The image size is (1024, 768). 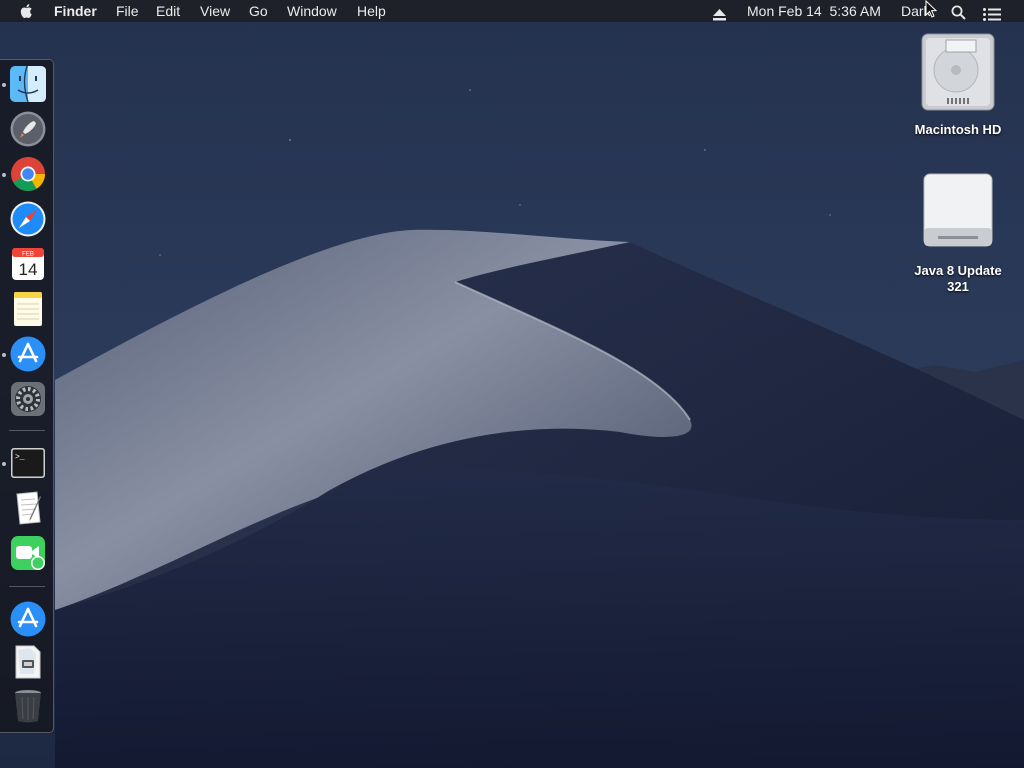 I want to click on calendar-day-label: 14, so click(x=28, y=269).